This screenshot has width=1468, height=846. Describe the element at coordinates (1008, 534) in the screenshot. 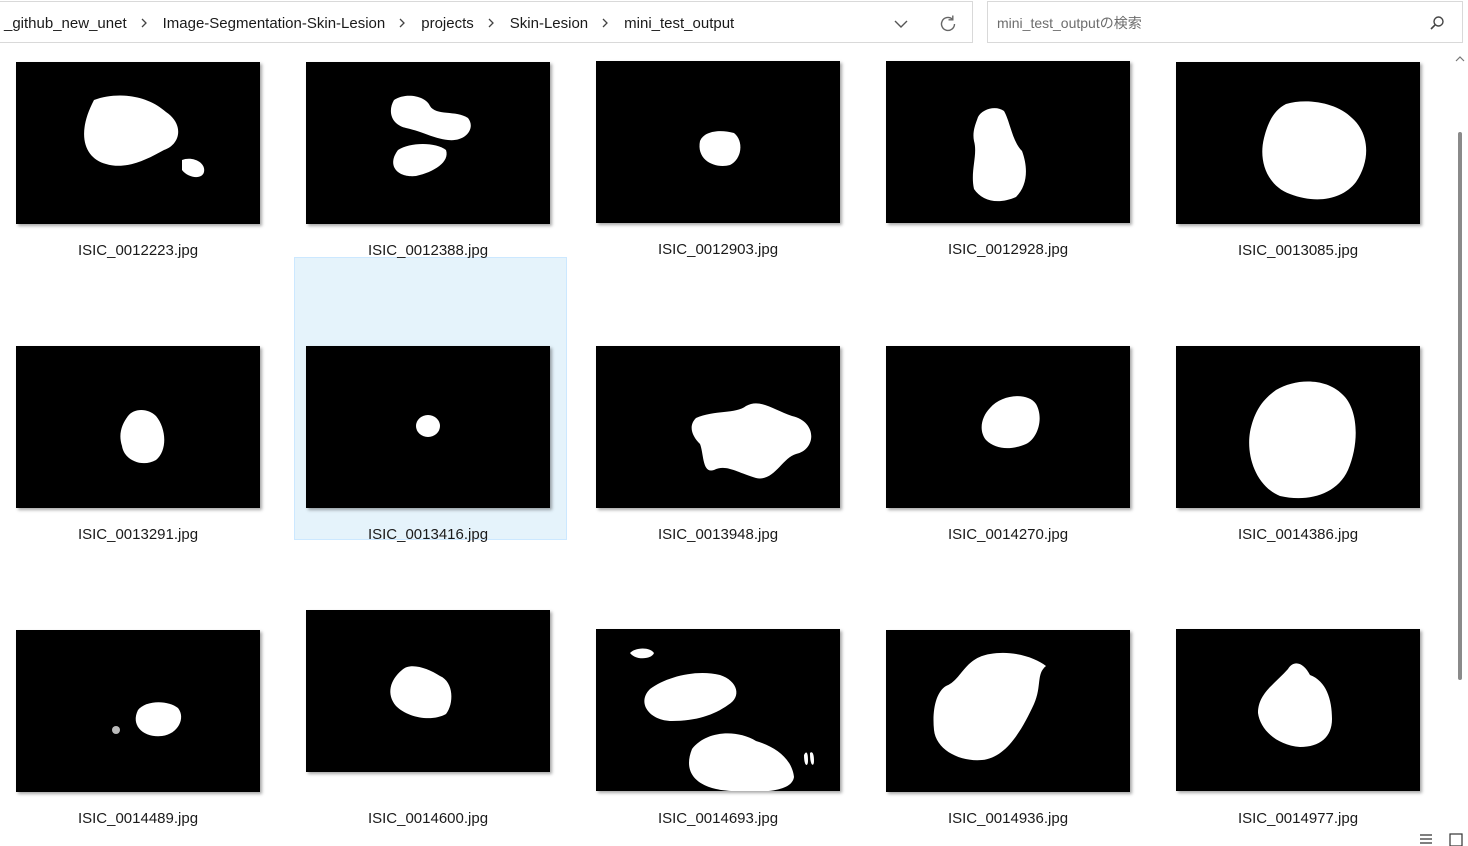

I see `file-name: ISIC_0014270.jpg` at that location.